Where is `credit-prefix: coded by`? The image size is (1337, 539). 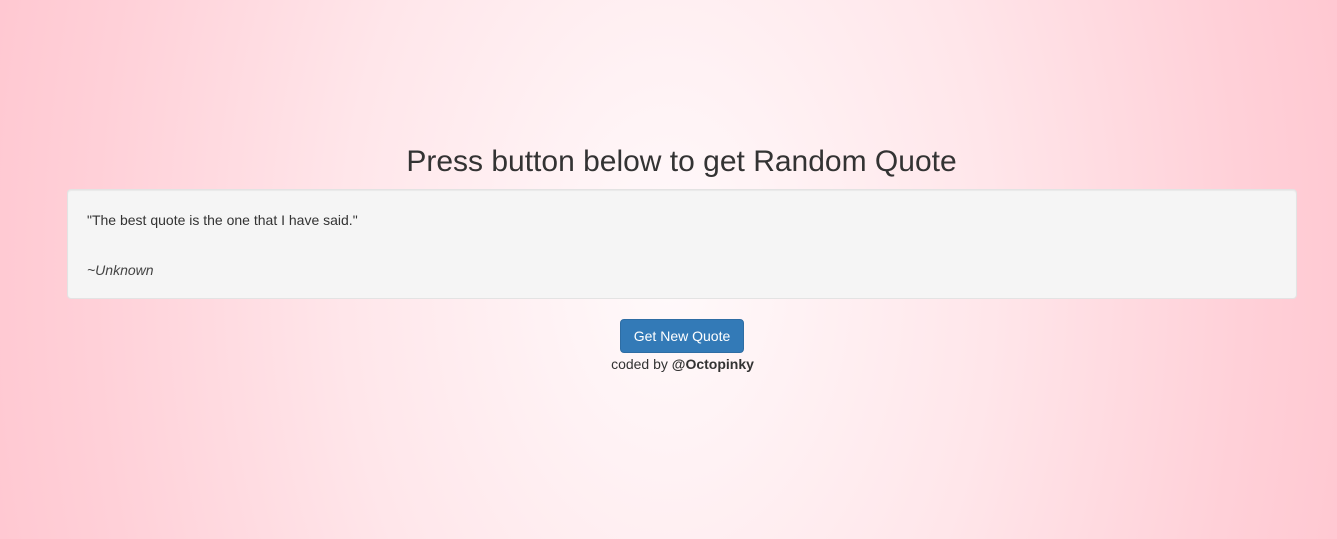
credit-prefix: coded by is located at coordinates (641, 364).